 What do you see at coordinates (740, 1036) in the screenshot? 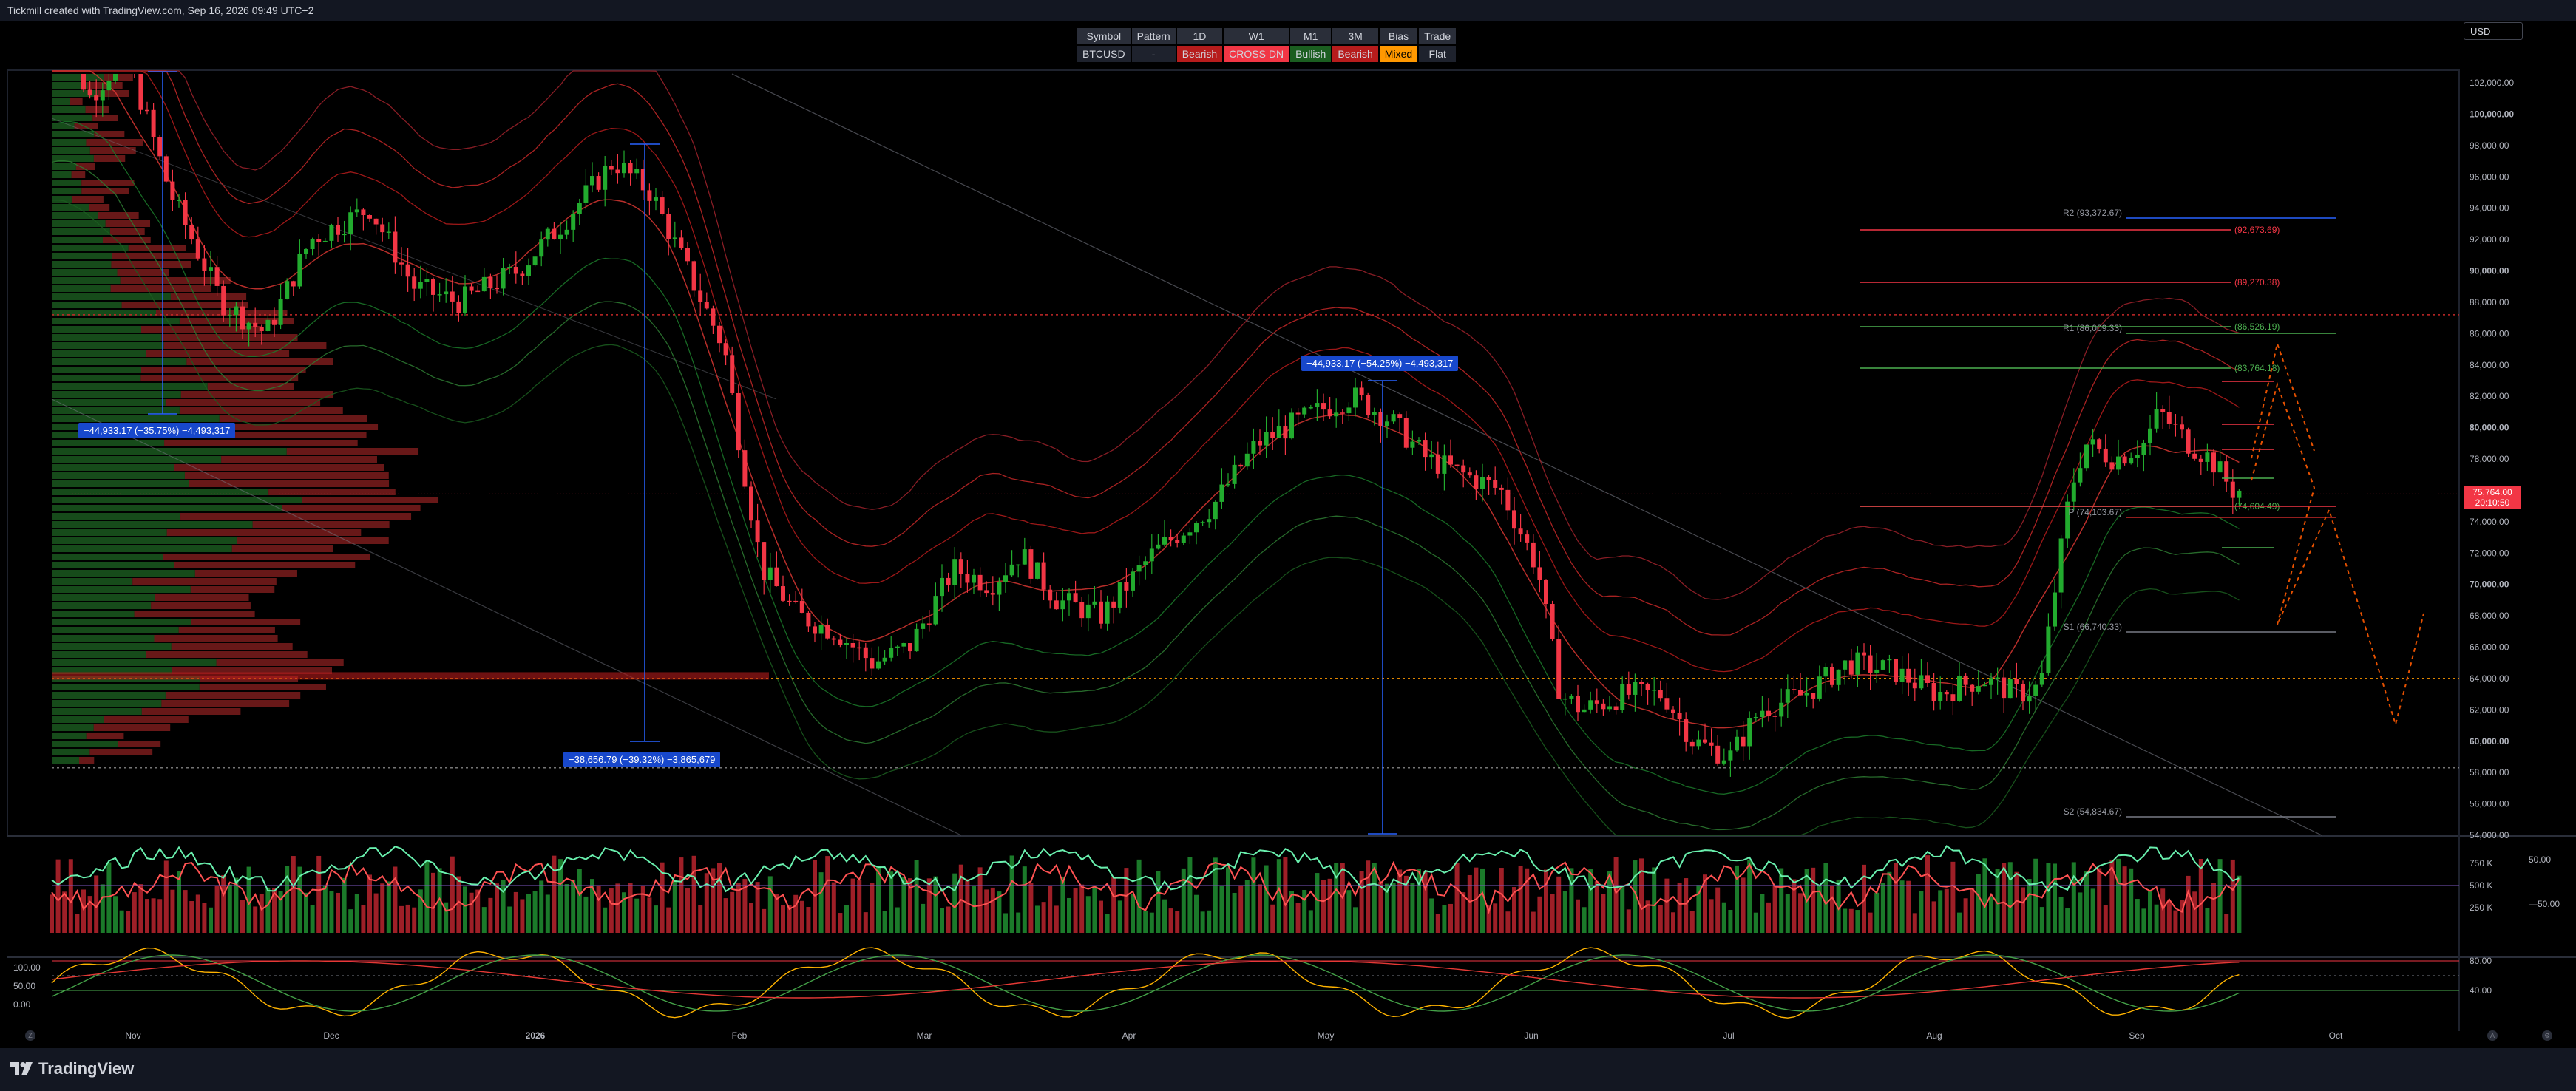
I see `time-tick-label: Feb` at bounding box center [740, 1036].